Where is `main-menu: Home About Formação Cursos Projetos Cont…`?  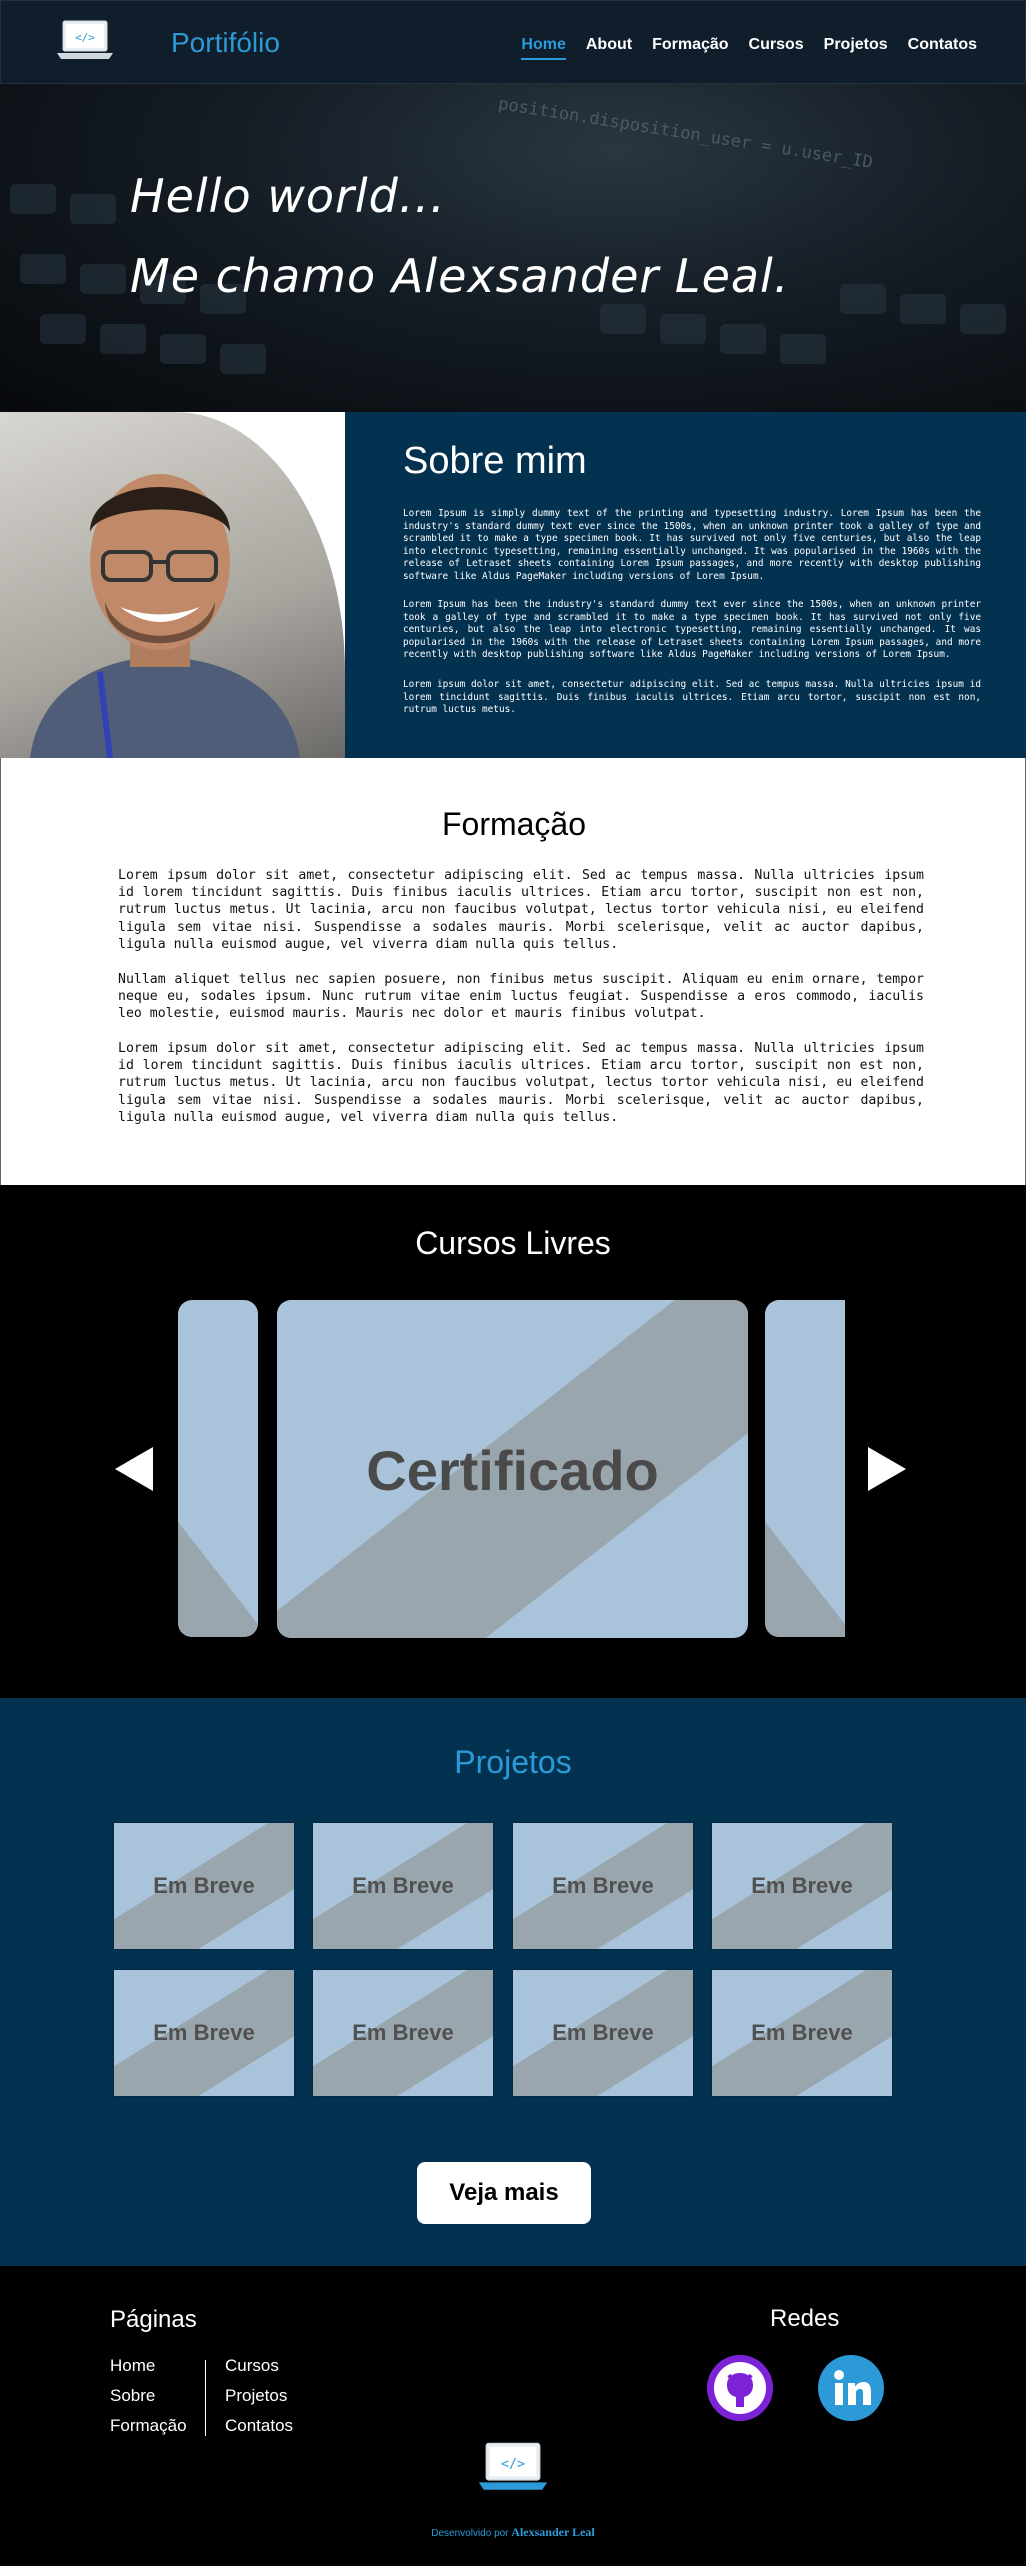 main-menu: Home About Formação Cursos Projetos Cont… is located at coordinates (749, 48).